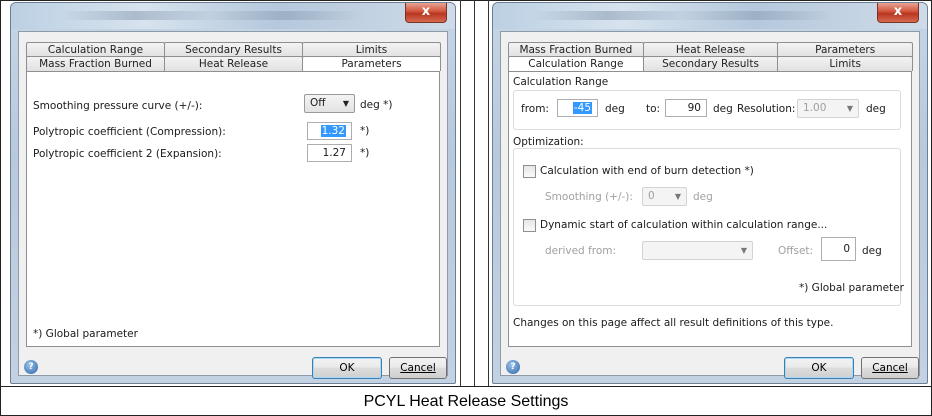  Describe the element at coordinates (796, 251) in the screenshot. I see `offset-label: Offset:` at that location.